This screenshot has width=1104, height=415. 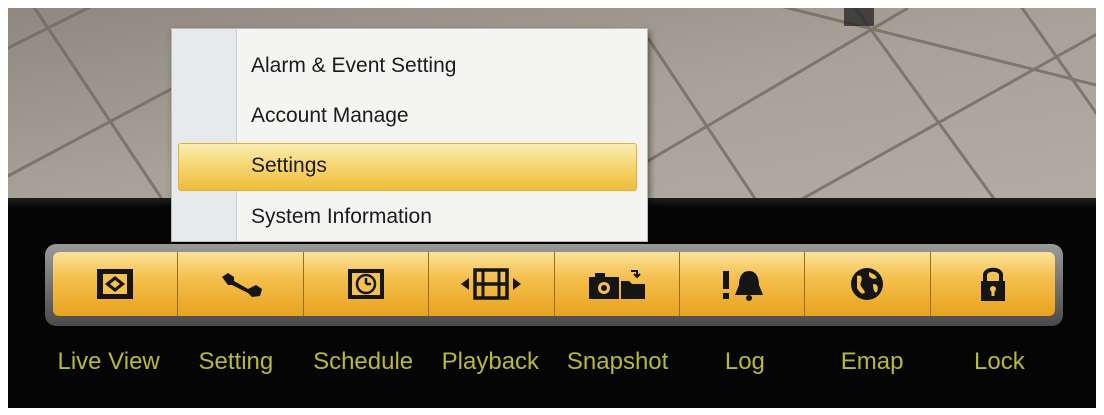 I want to click on log-button, so click(x=742, y=284).